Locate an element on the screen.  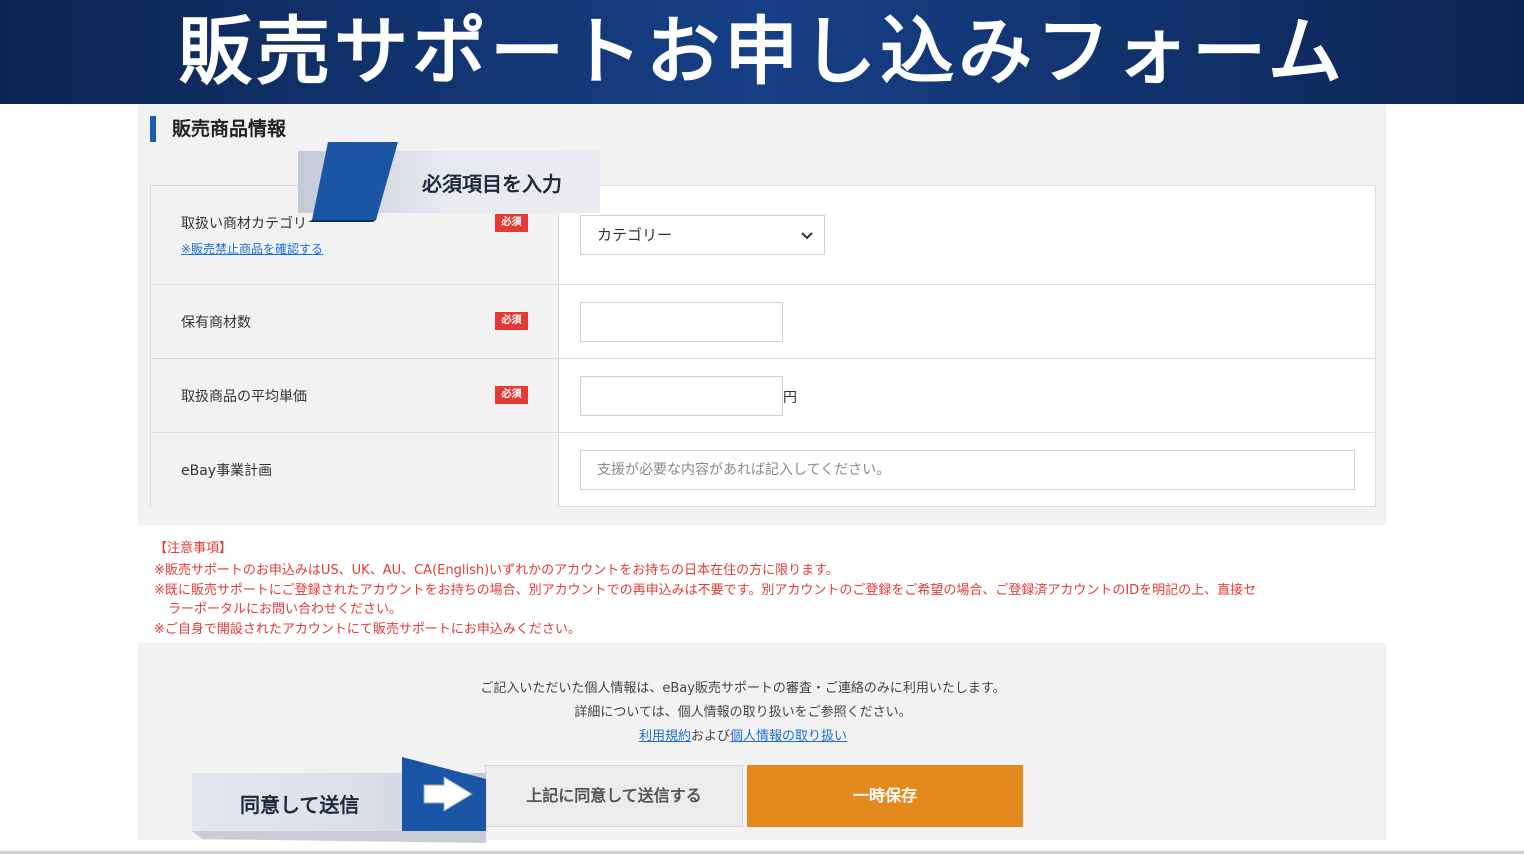
required-input-callout: 必須項目を入力 is located at coordinates (449, 182).